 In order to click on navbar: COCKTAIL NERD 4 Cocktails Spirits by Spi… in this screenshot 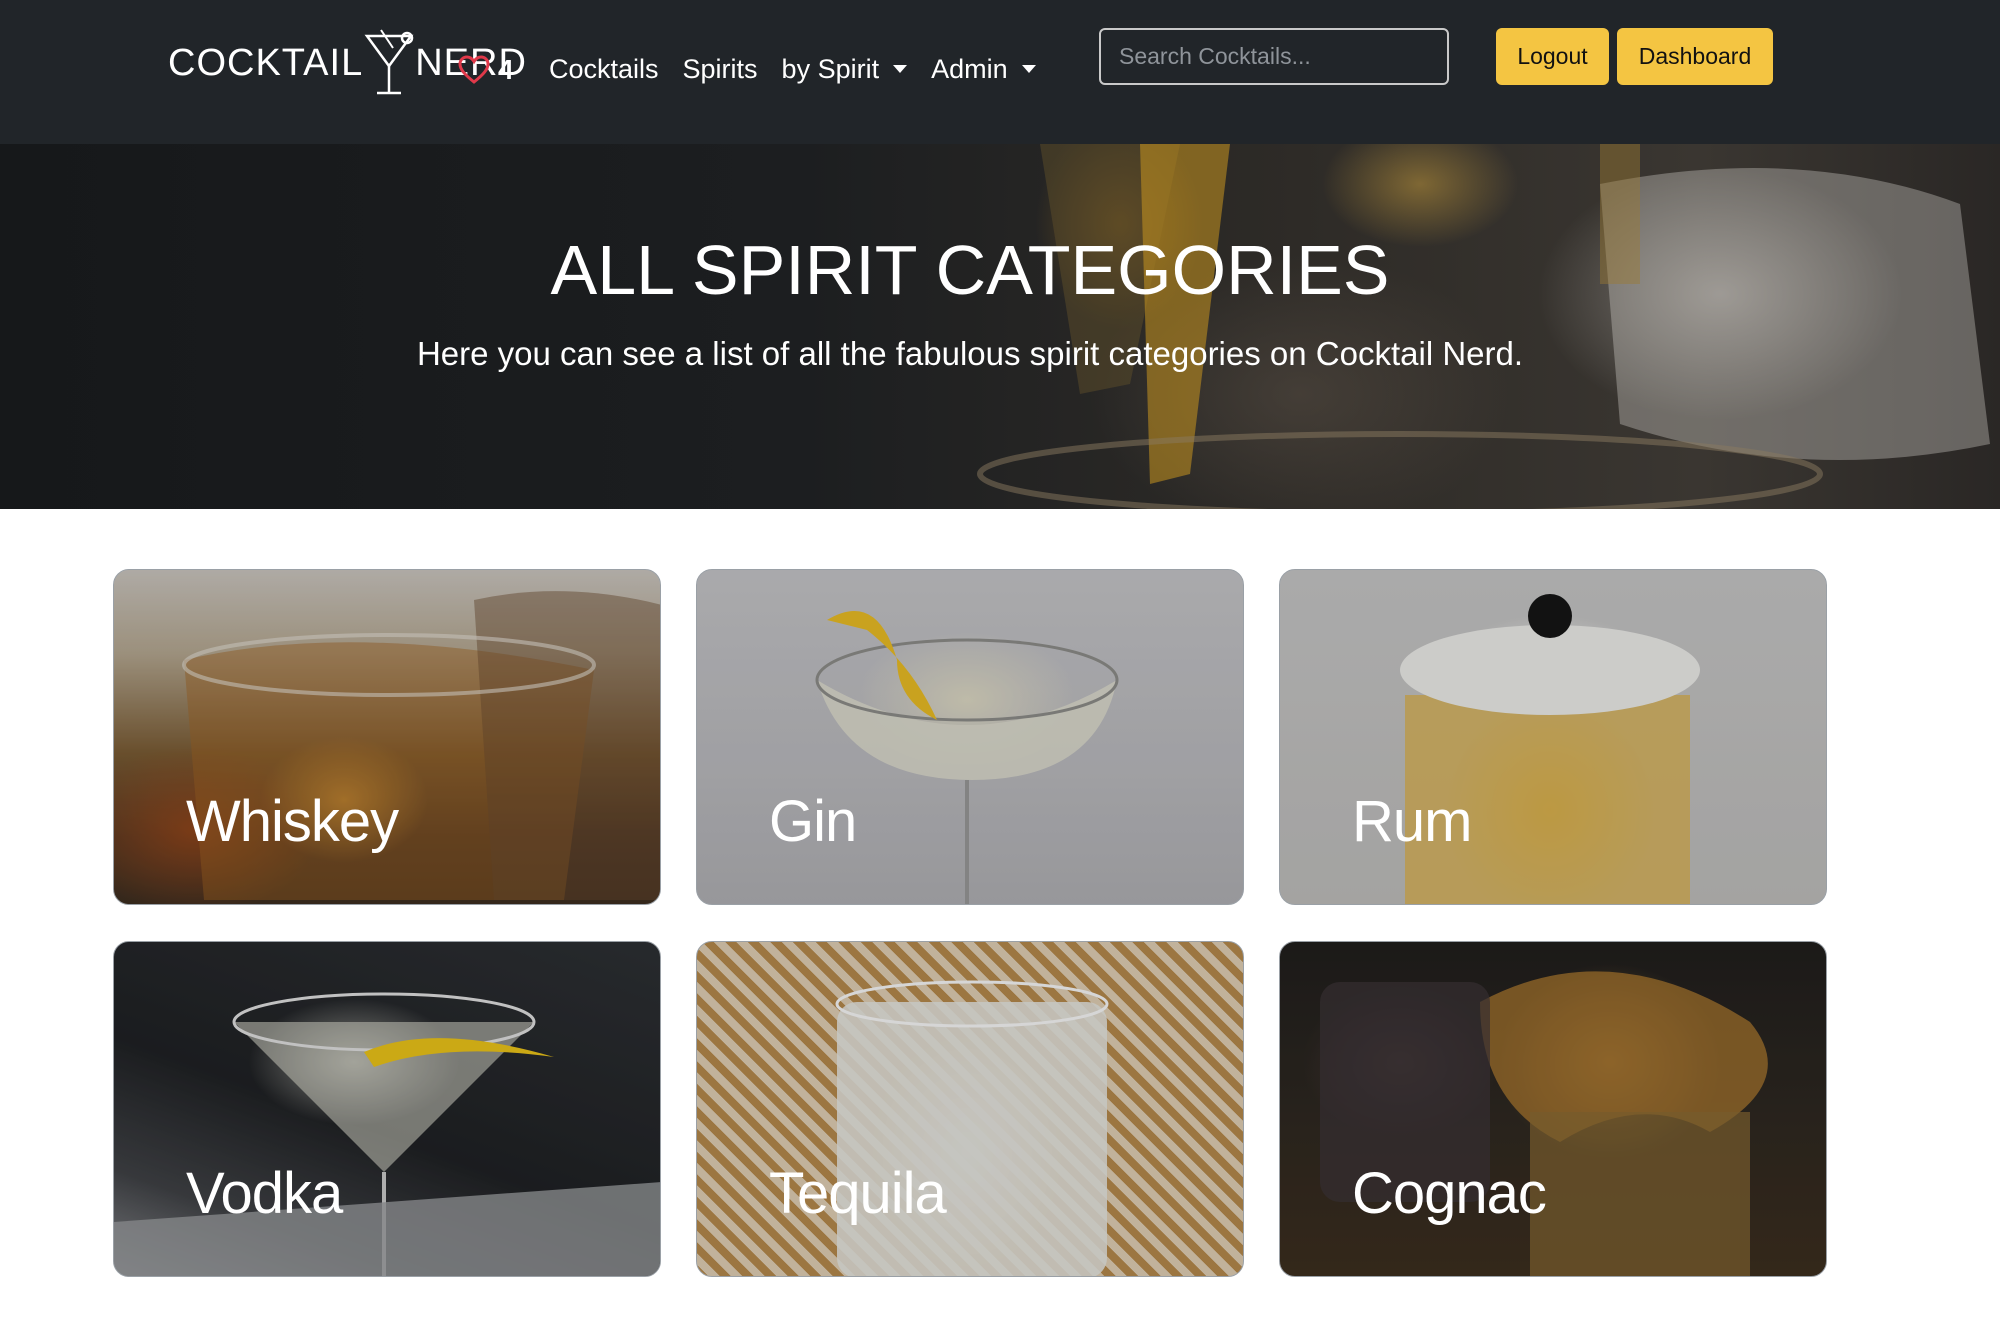, I will do `click(1000, 72)`.